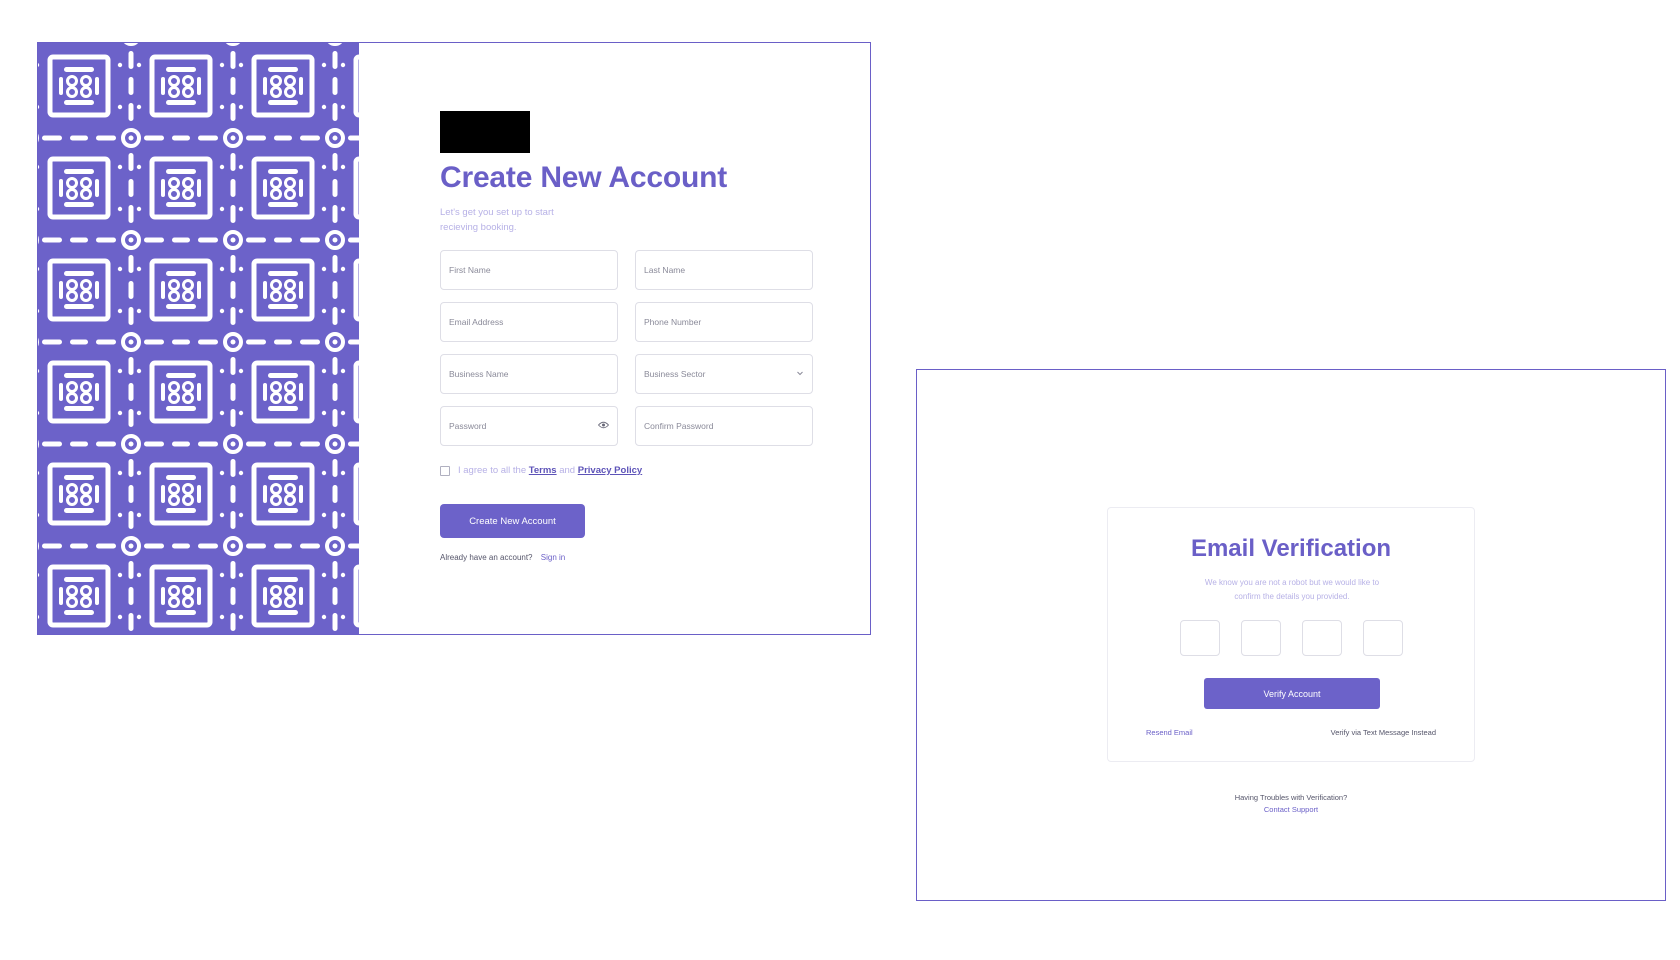  Describe the element at coordinates (1383, 732) in the screenshot. I see `verify-text-message-link: Verify via Text Message Instead` at that location.